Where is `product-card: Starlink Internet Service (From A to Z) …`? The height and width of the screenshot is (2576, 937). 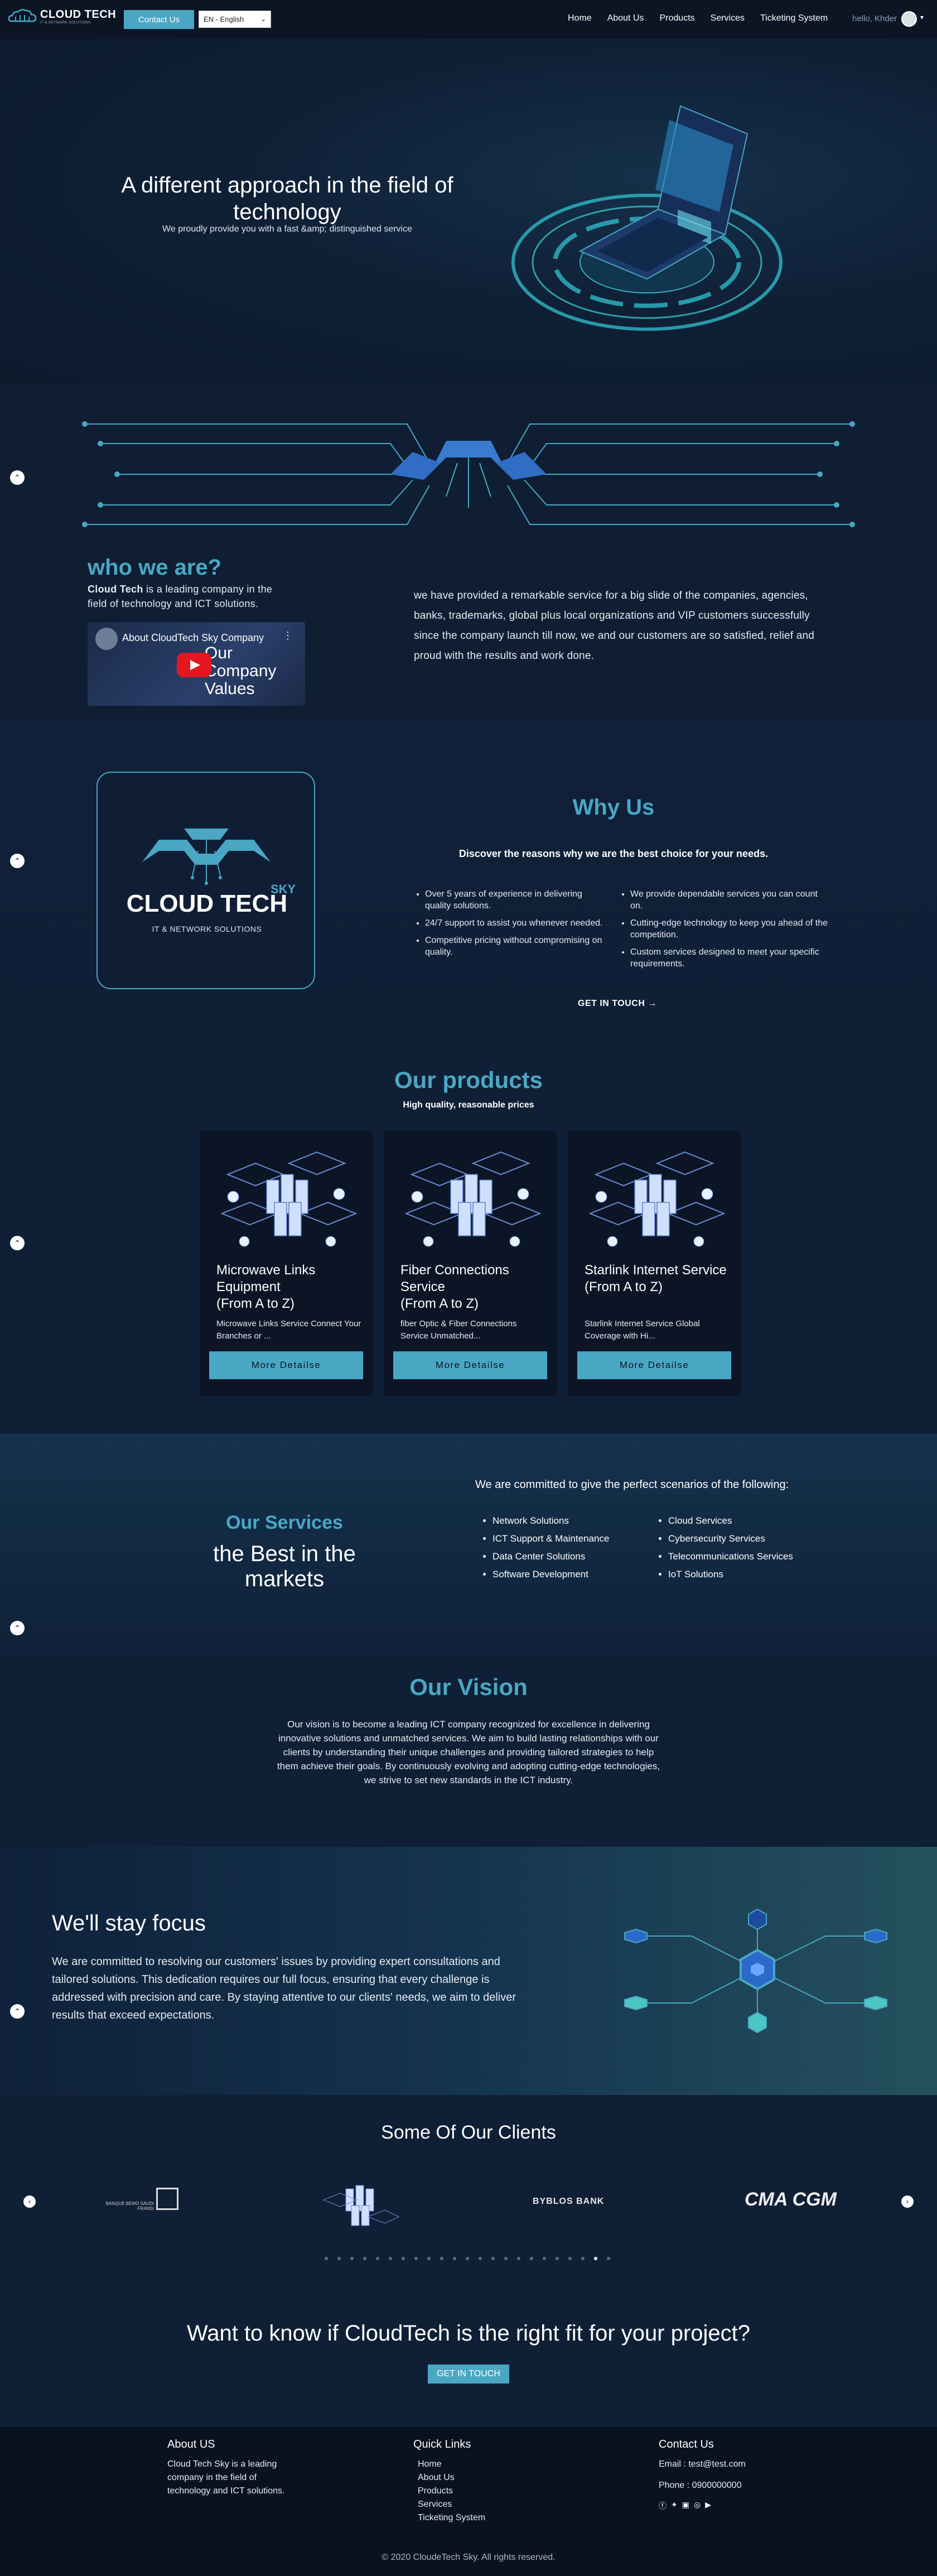 product-card: Starlink Internet Service (From A to Z) … is located at coordinates (654, 1264).